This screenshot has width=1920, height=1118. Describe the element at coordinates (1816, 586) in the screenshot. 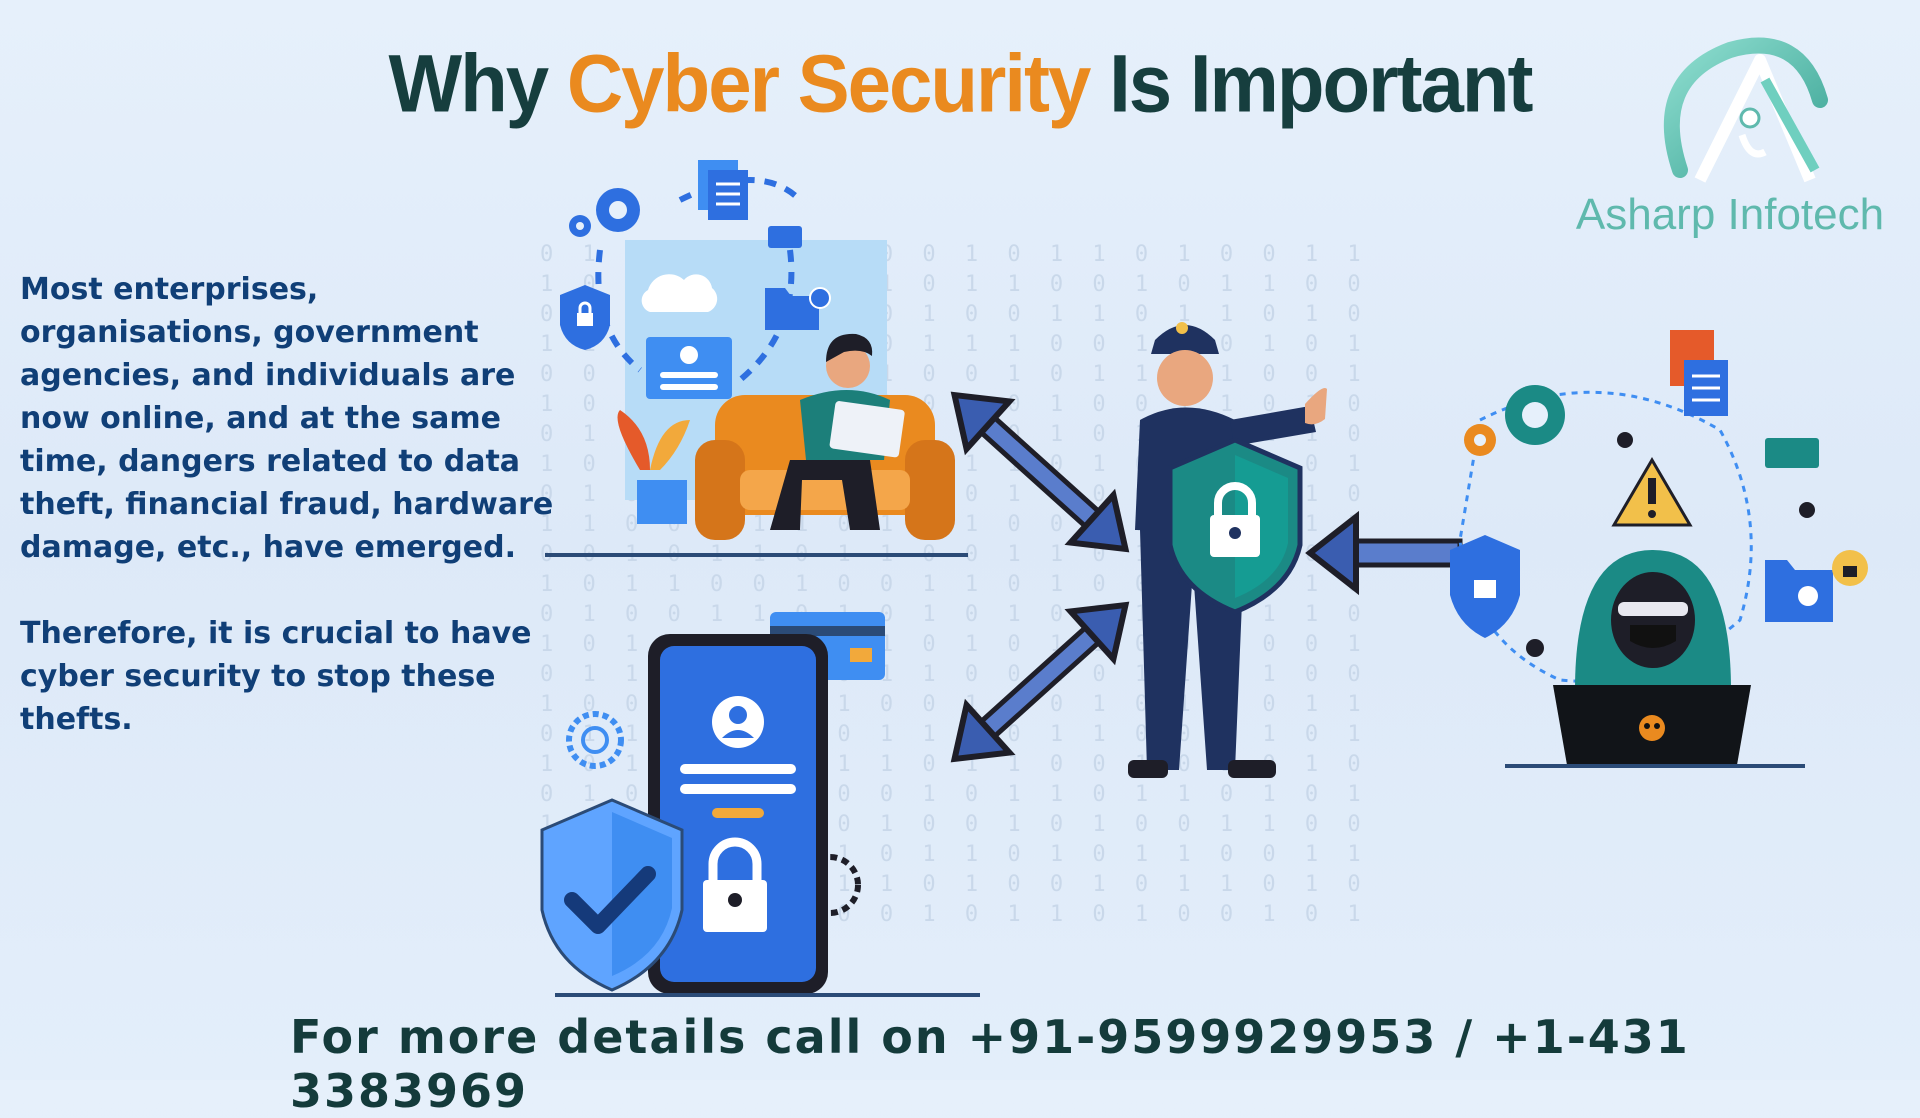

I see `folder-lock-icon` at that location.